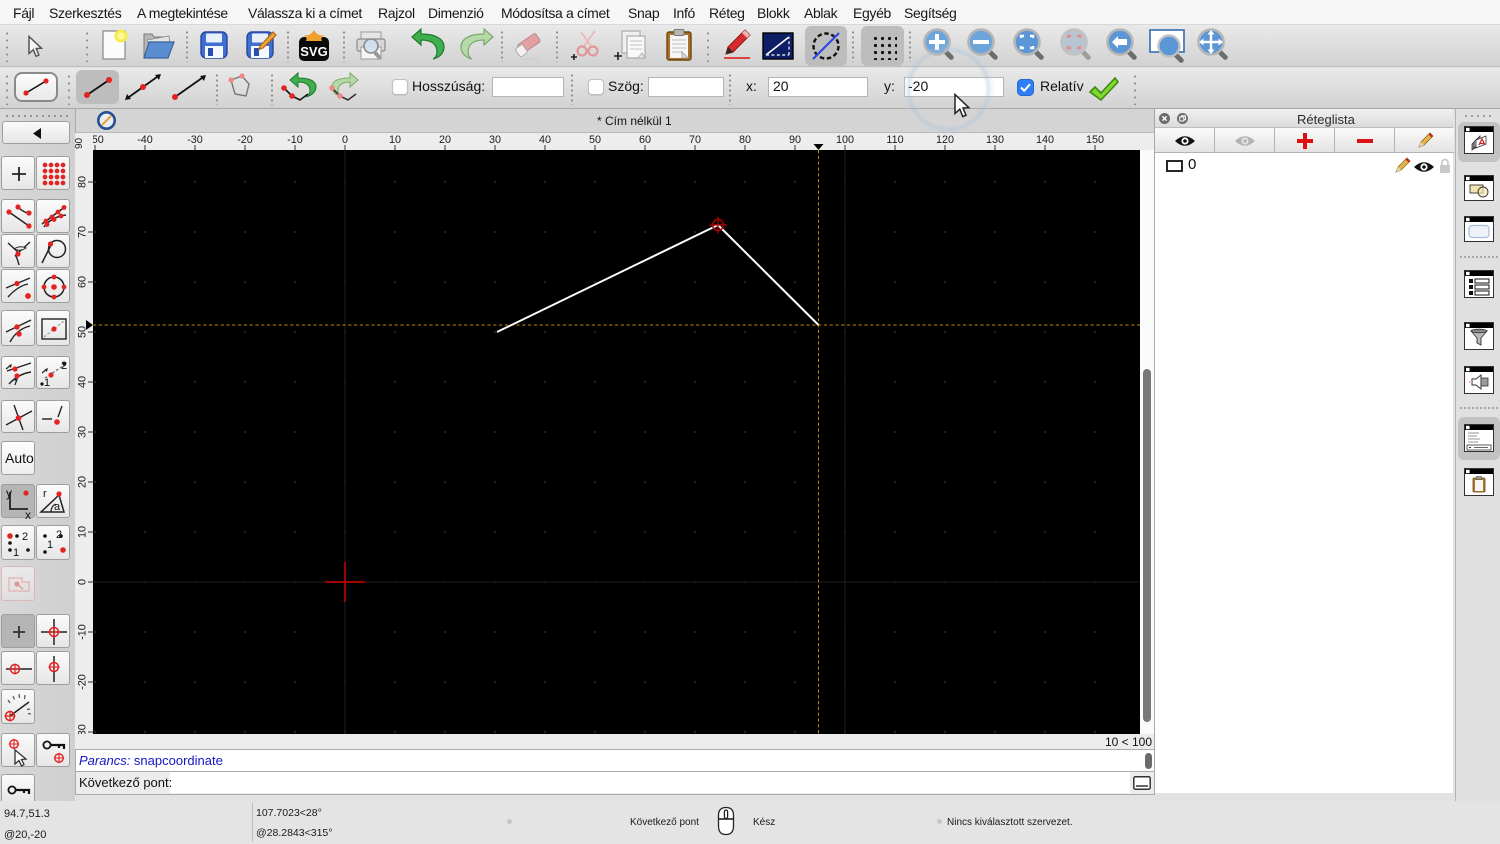  I want to click on svg-text: 130, so click(995, 140).